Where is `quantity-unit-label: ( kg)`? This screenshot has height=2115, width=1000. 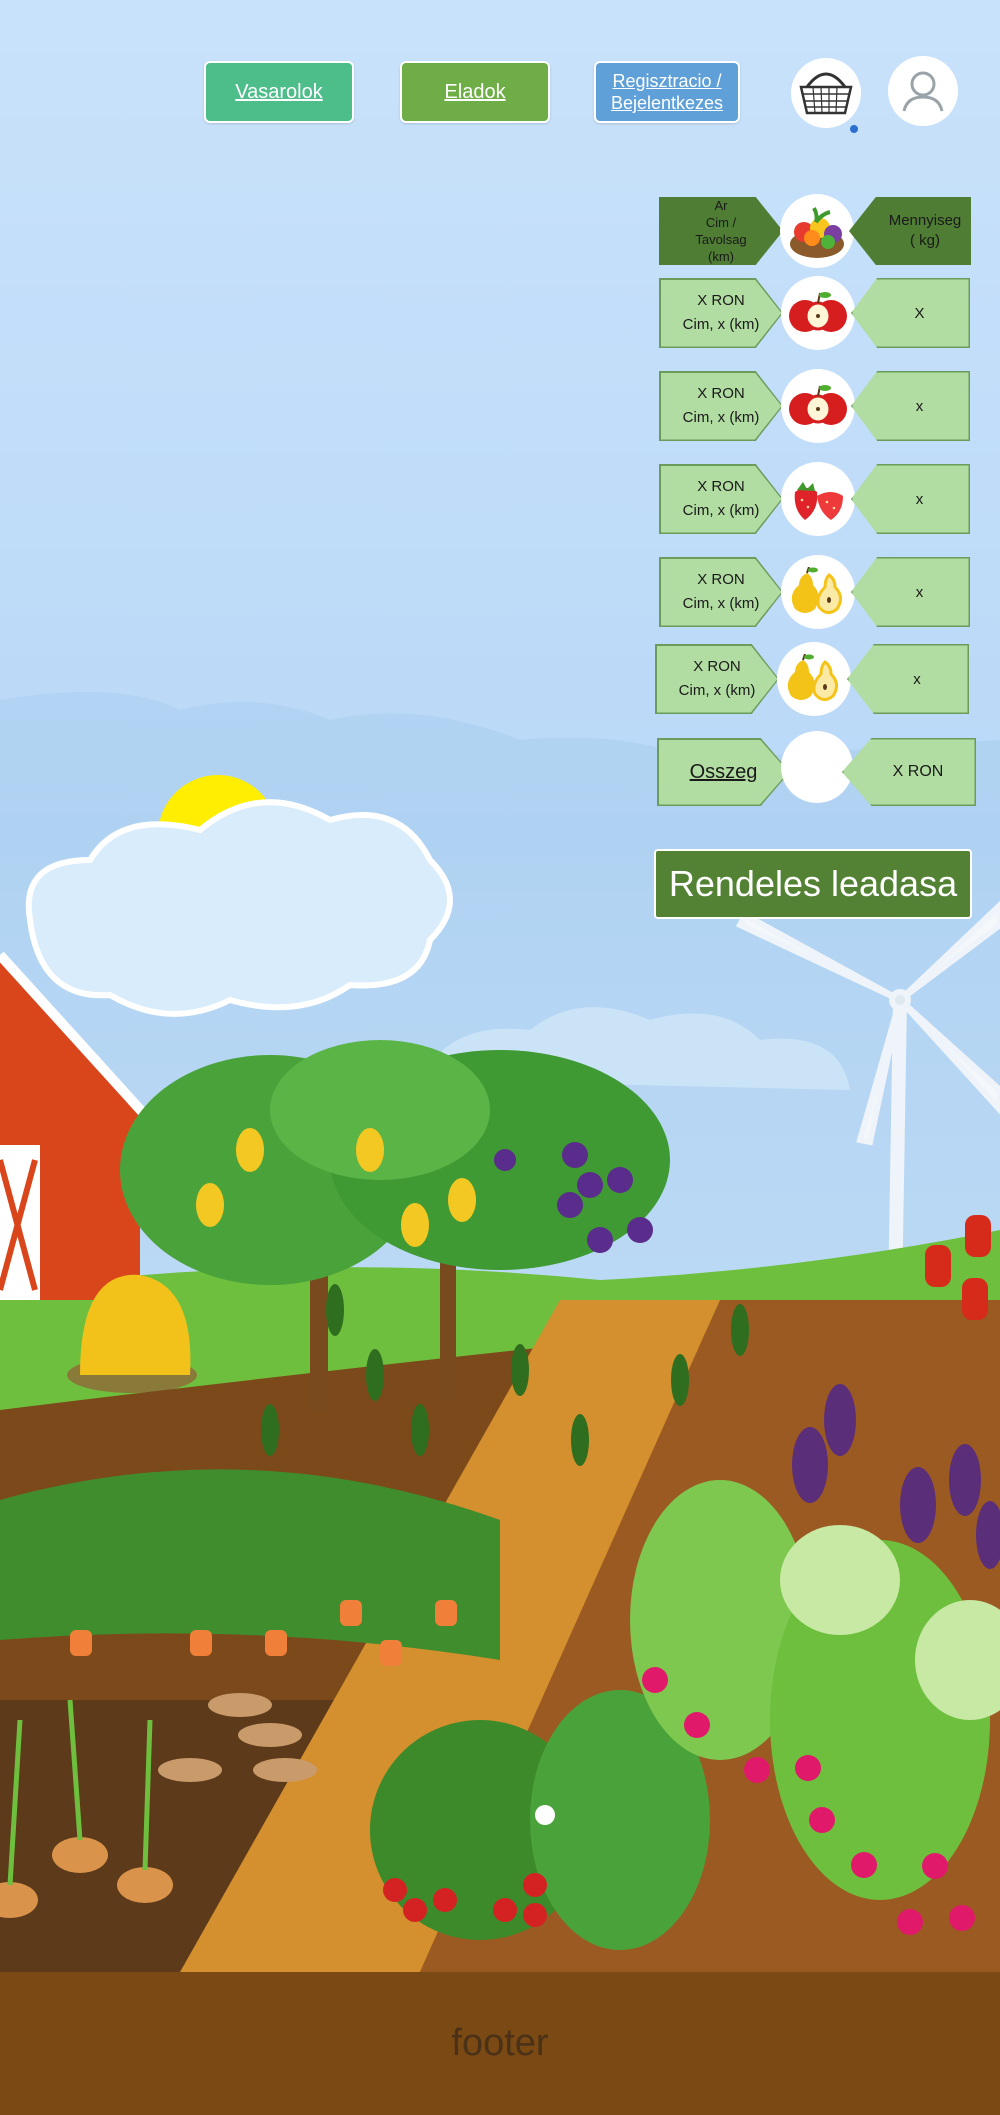 quantity-unit-label: ( kg) is located at coordinates (925, 240).